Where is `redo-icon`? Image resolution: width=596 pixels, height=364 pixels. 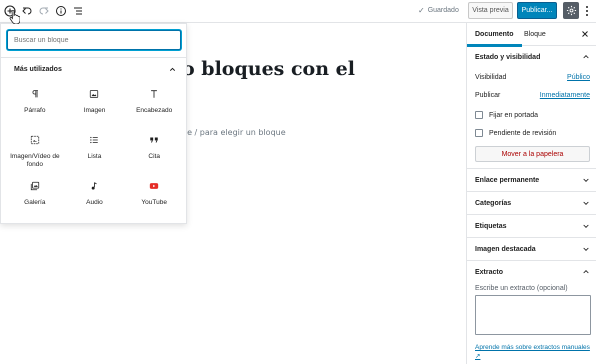
redo-icon is located at coordinates (44, 11).